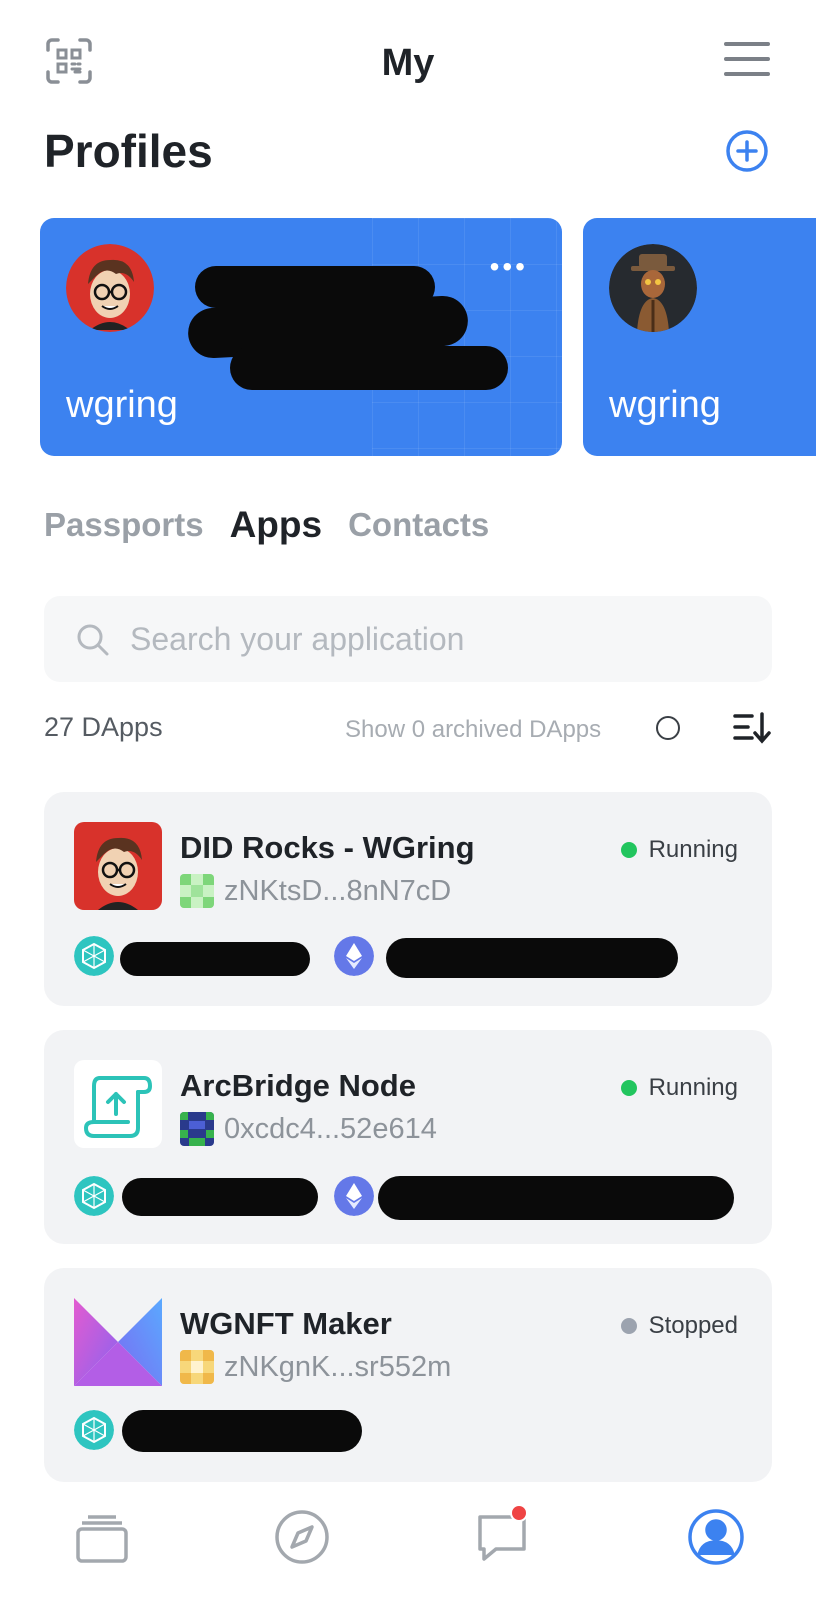  I want to click on add-profile-button, so click(747, 151).